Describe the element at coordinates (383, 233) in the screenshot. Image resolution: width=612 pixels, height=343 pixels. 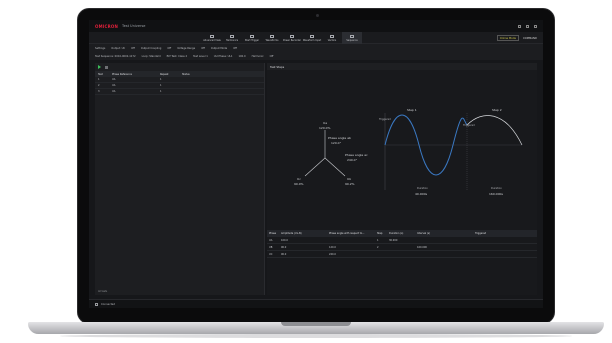
I see `column-header: Step` at that location.